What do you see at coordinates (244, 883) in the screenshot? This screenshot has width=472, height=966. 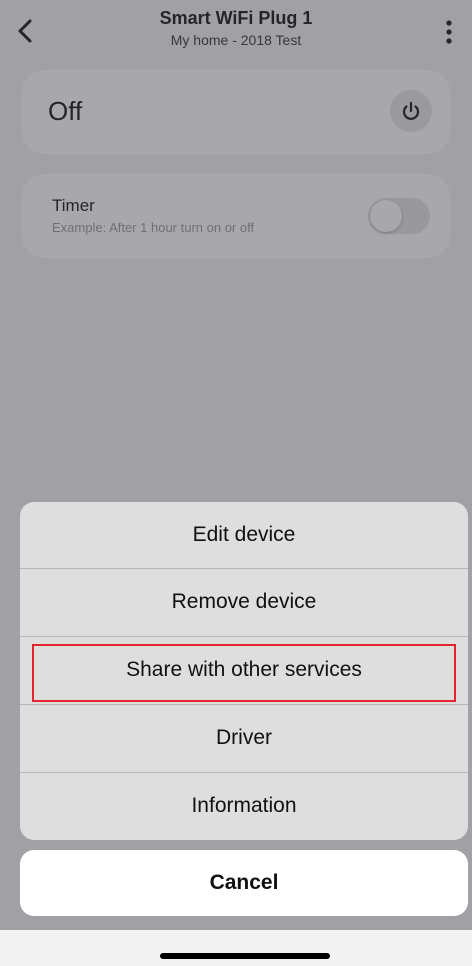 I see `cancel-button: Cancel` at bounding box center [244, 883].